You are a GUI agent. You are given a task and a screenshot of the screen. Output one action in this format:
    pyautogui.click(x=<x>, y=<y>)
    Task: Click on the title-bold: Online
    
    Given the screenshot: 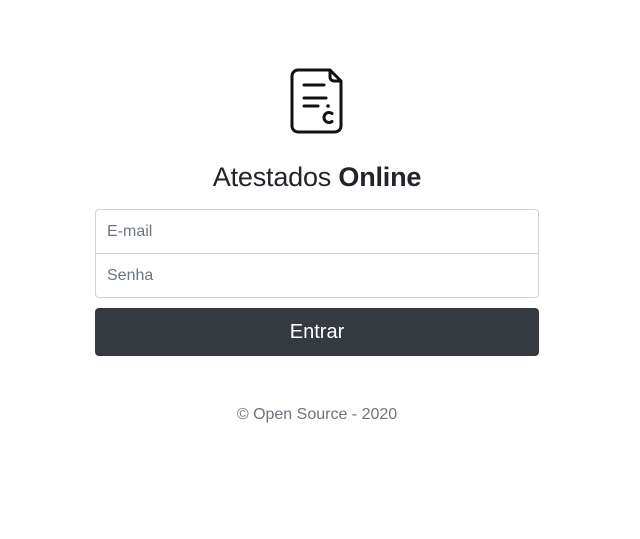 What is the action you would take?
    pyautogui.click(x=380, y=177)
    